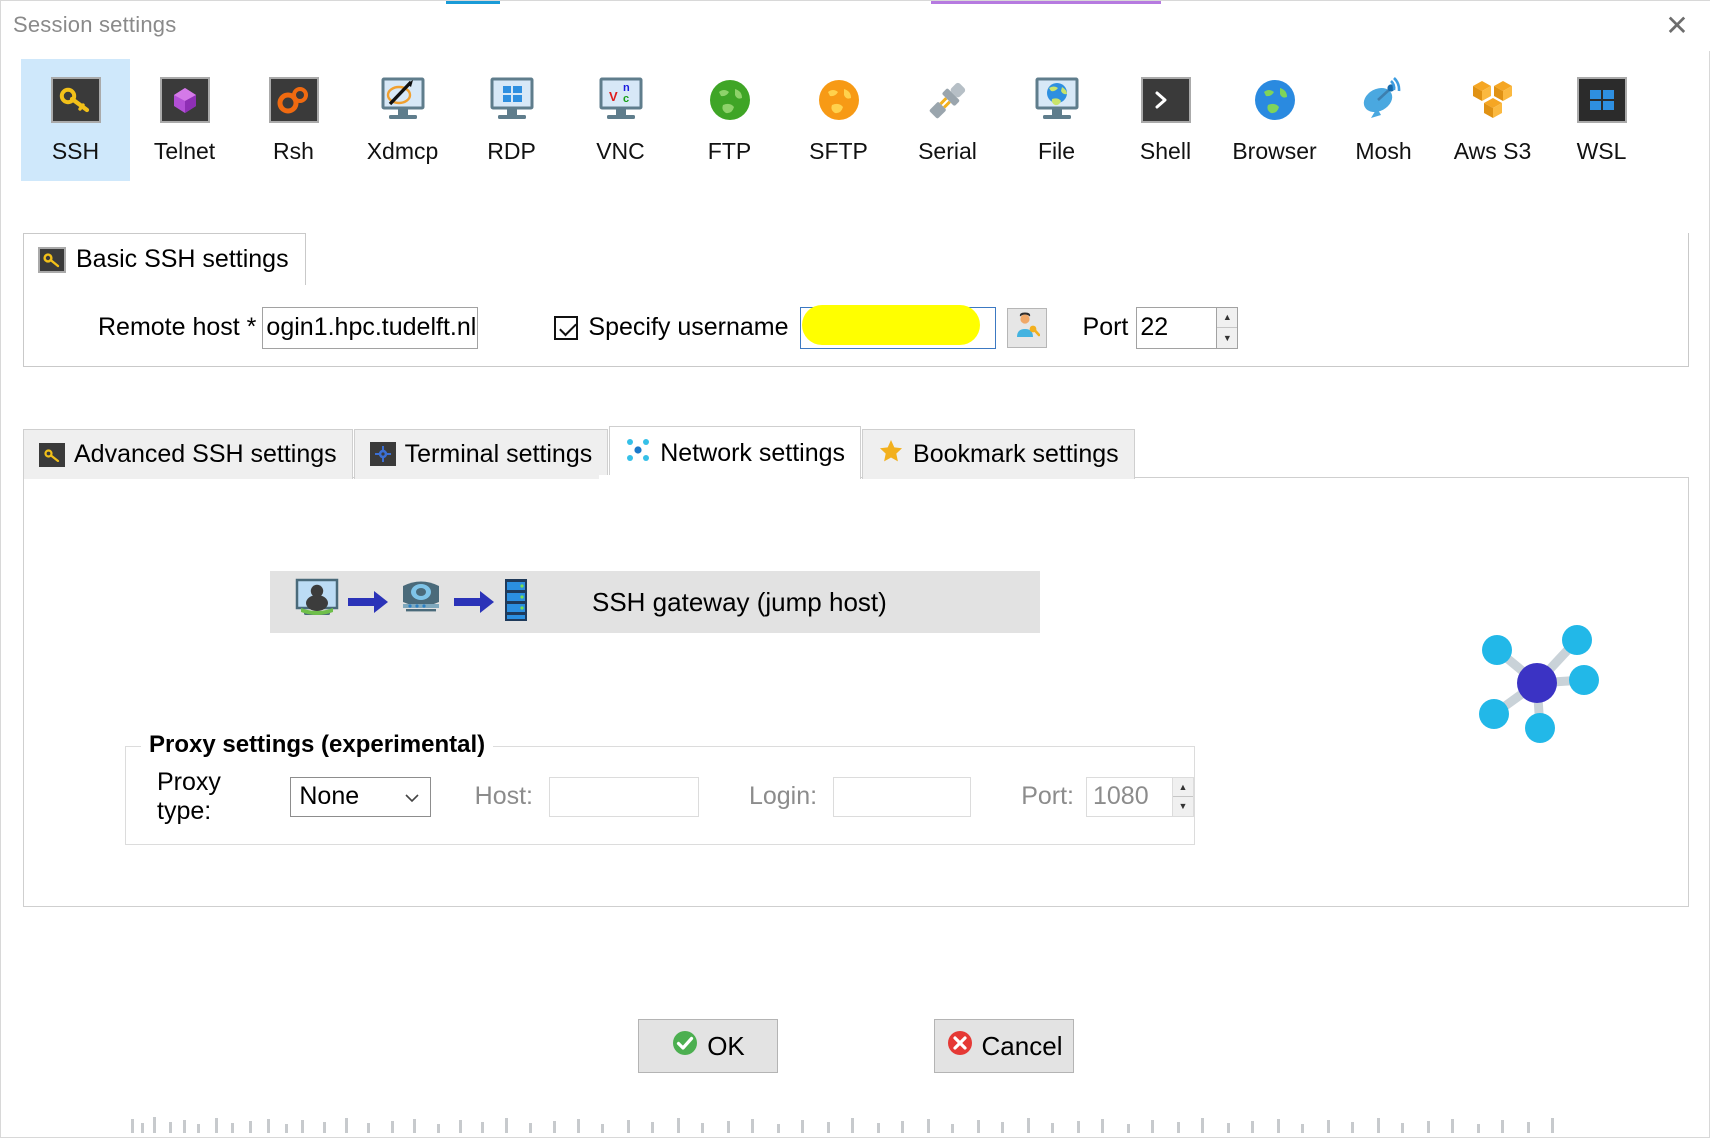 This screenshot has width=1710, height=1138. What do you see at coordinates (516, 602) in the screenshot?
I see `server-icon` at bounding box center [516, 602].